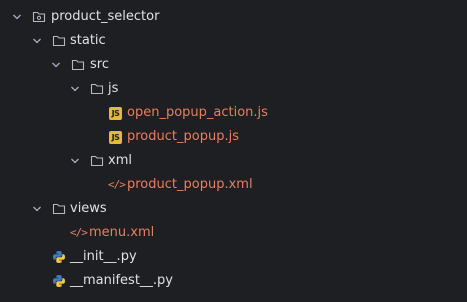 This screenshot has height=302, width=467. What do you see at coordinates (233, 281) in the screenshot?
I see `tree-file-manifest-py: __manifest__.py` at bounding box center [233, 281].